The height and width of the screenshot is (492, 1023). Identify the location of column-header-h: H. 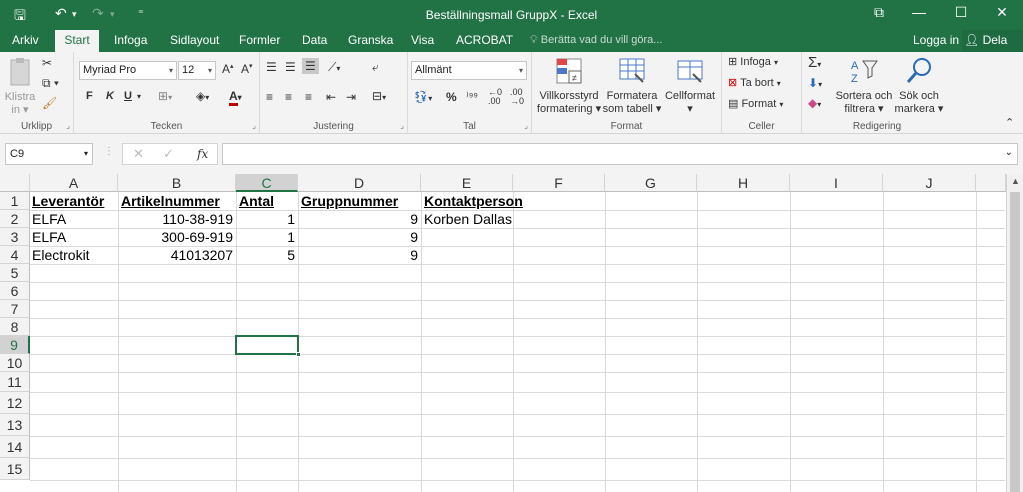
(743, 183).